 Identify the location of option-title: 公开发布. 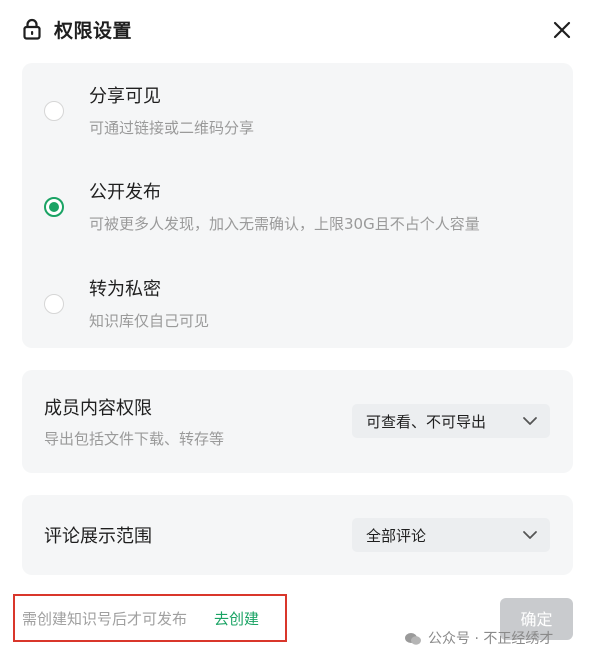
(125, 192).